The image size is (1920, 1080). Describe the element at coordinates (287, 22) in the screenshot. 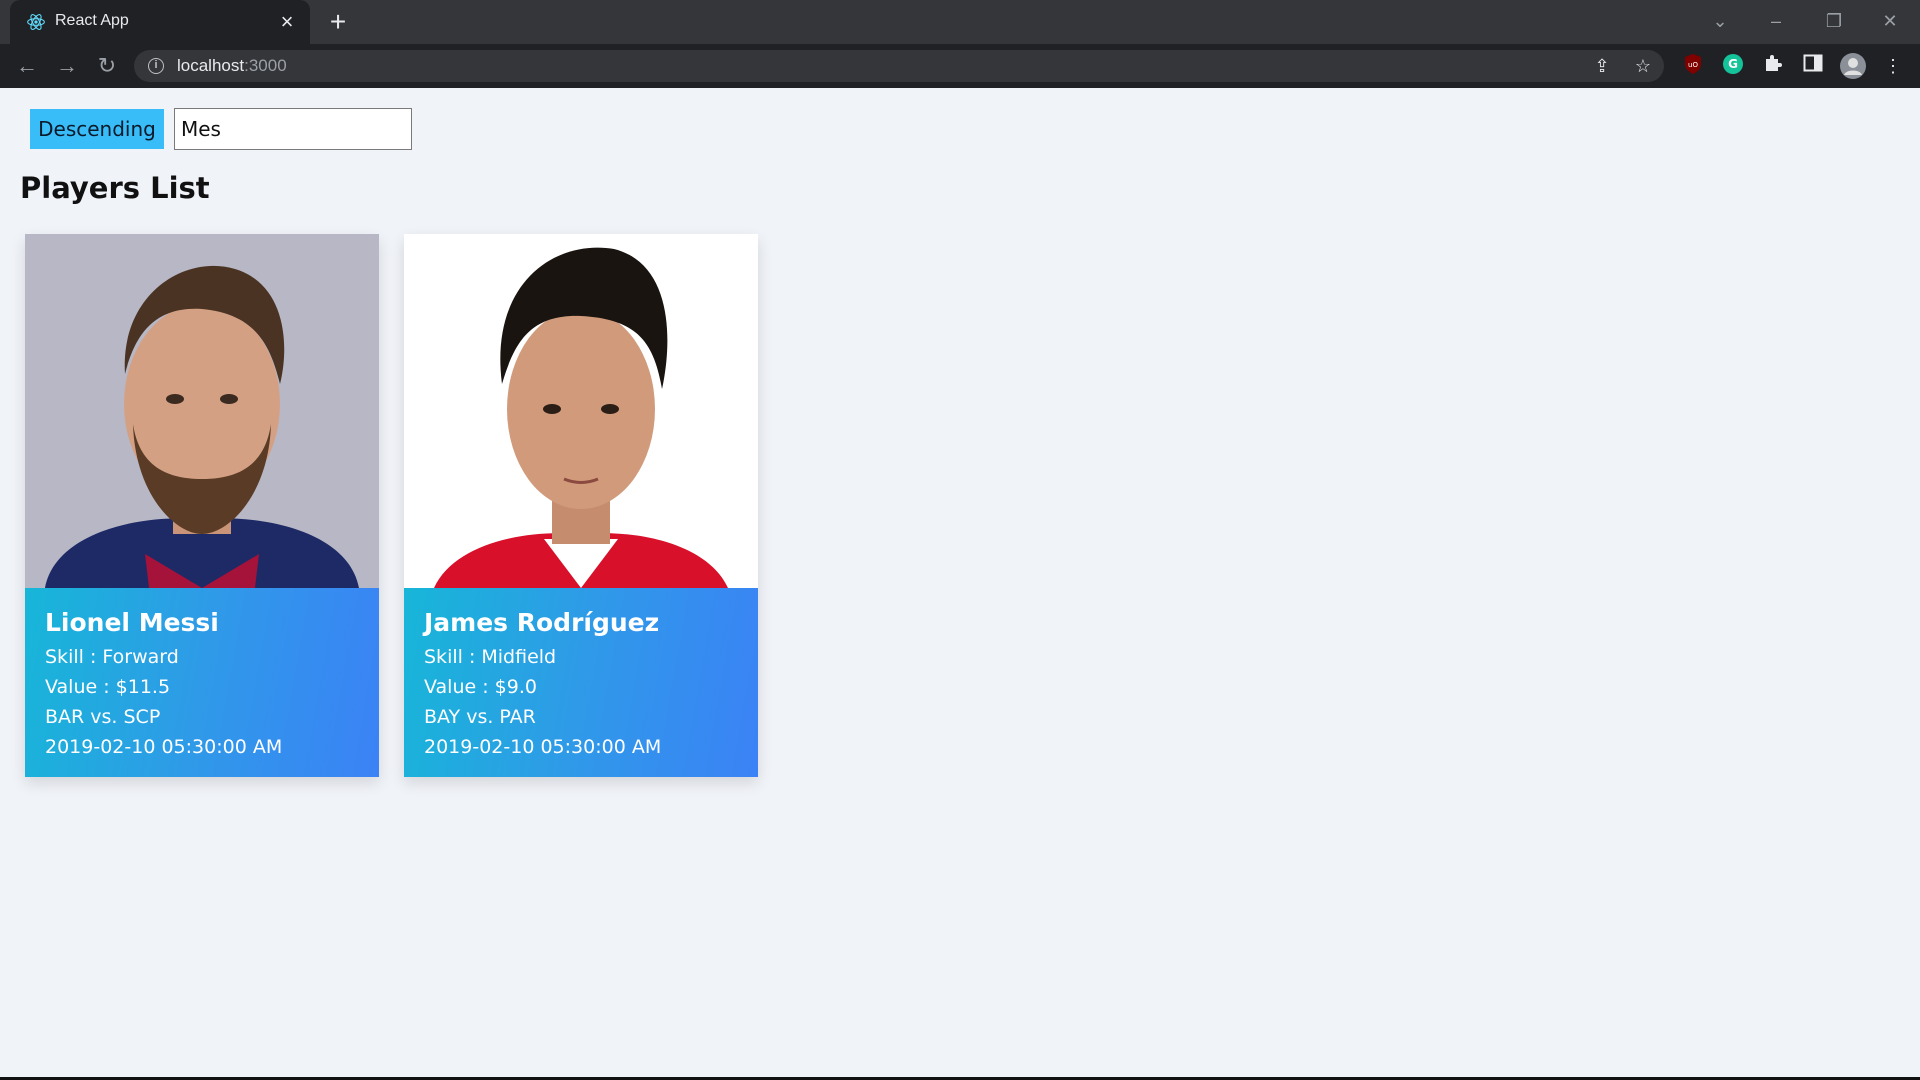

I see `close-tab-icon: ×` at that location.